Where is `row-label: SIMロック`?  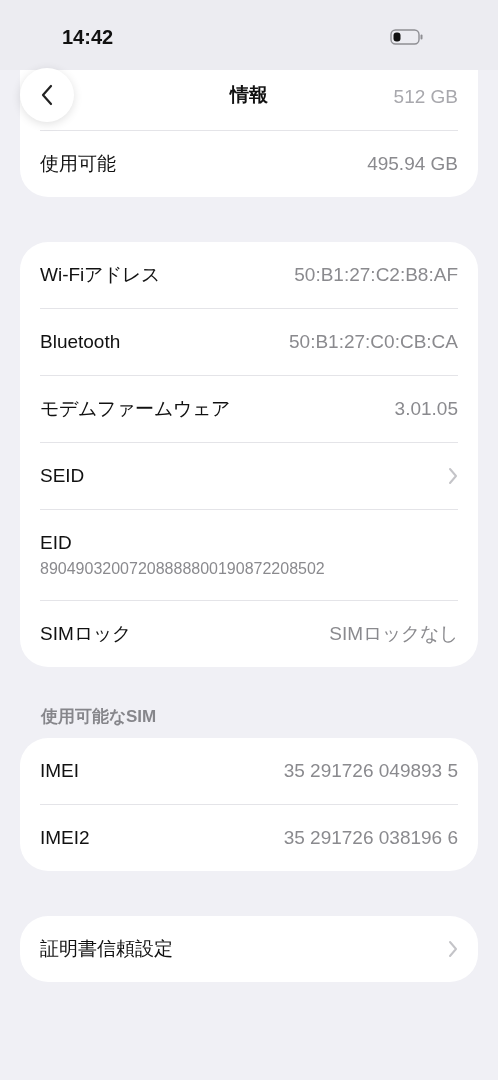 row-label: SIMロック is located at coordinates (85, 634).